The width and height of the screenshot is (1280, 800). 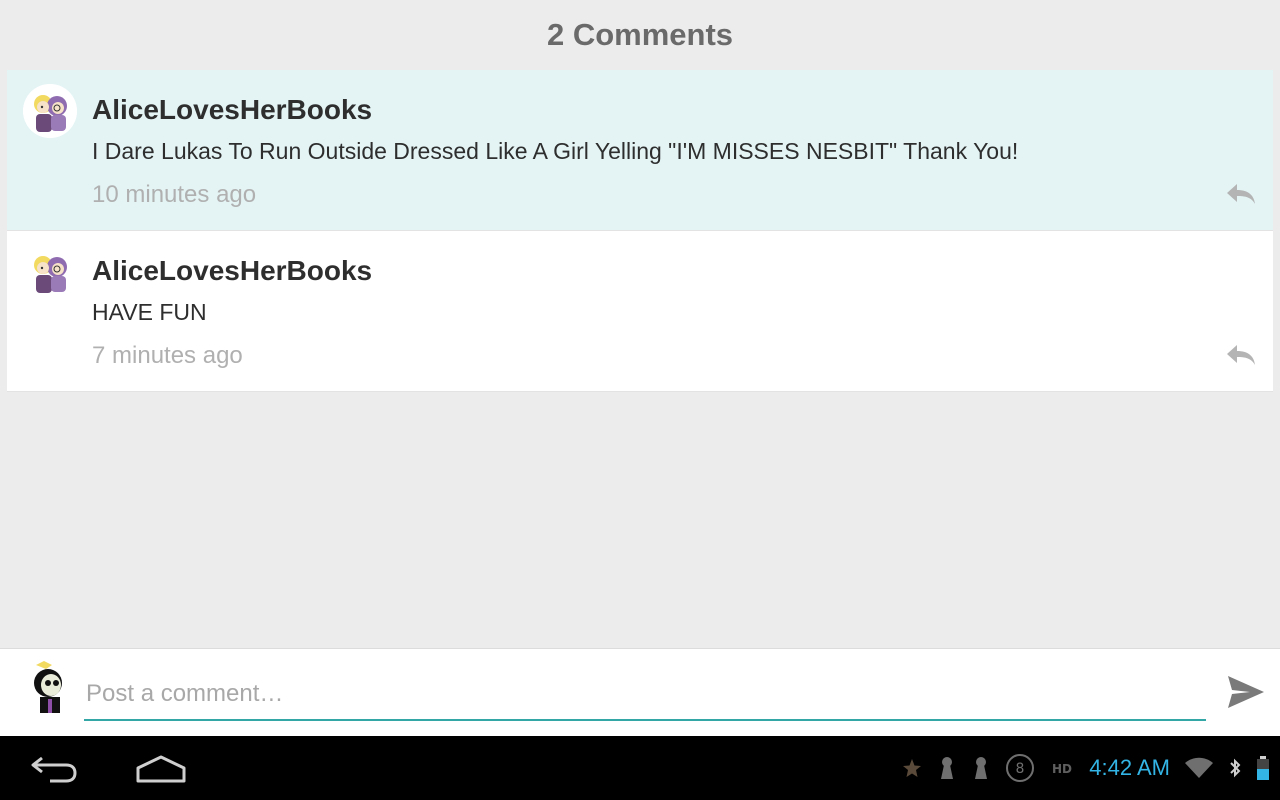 I want to click on comment-composer, so click(x=640, y=692).